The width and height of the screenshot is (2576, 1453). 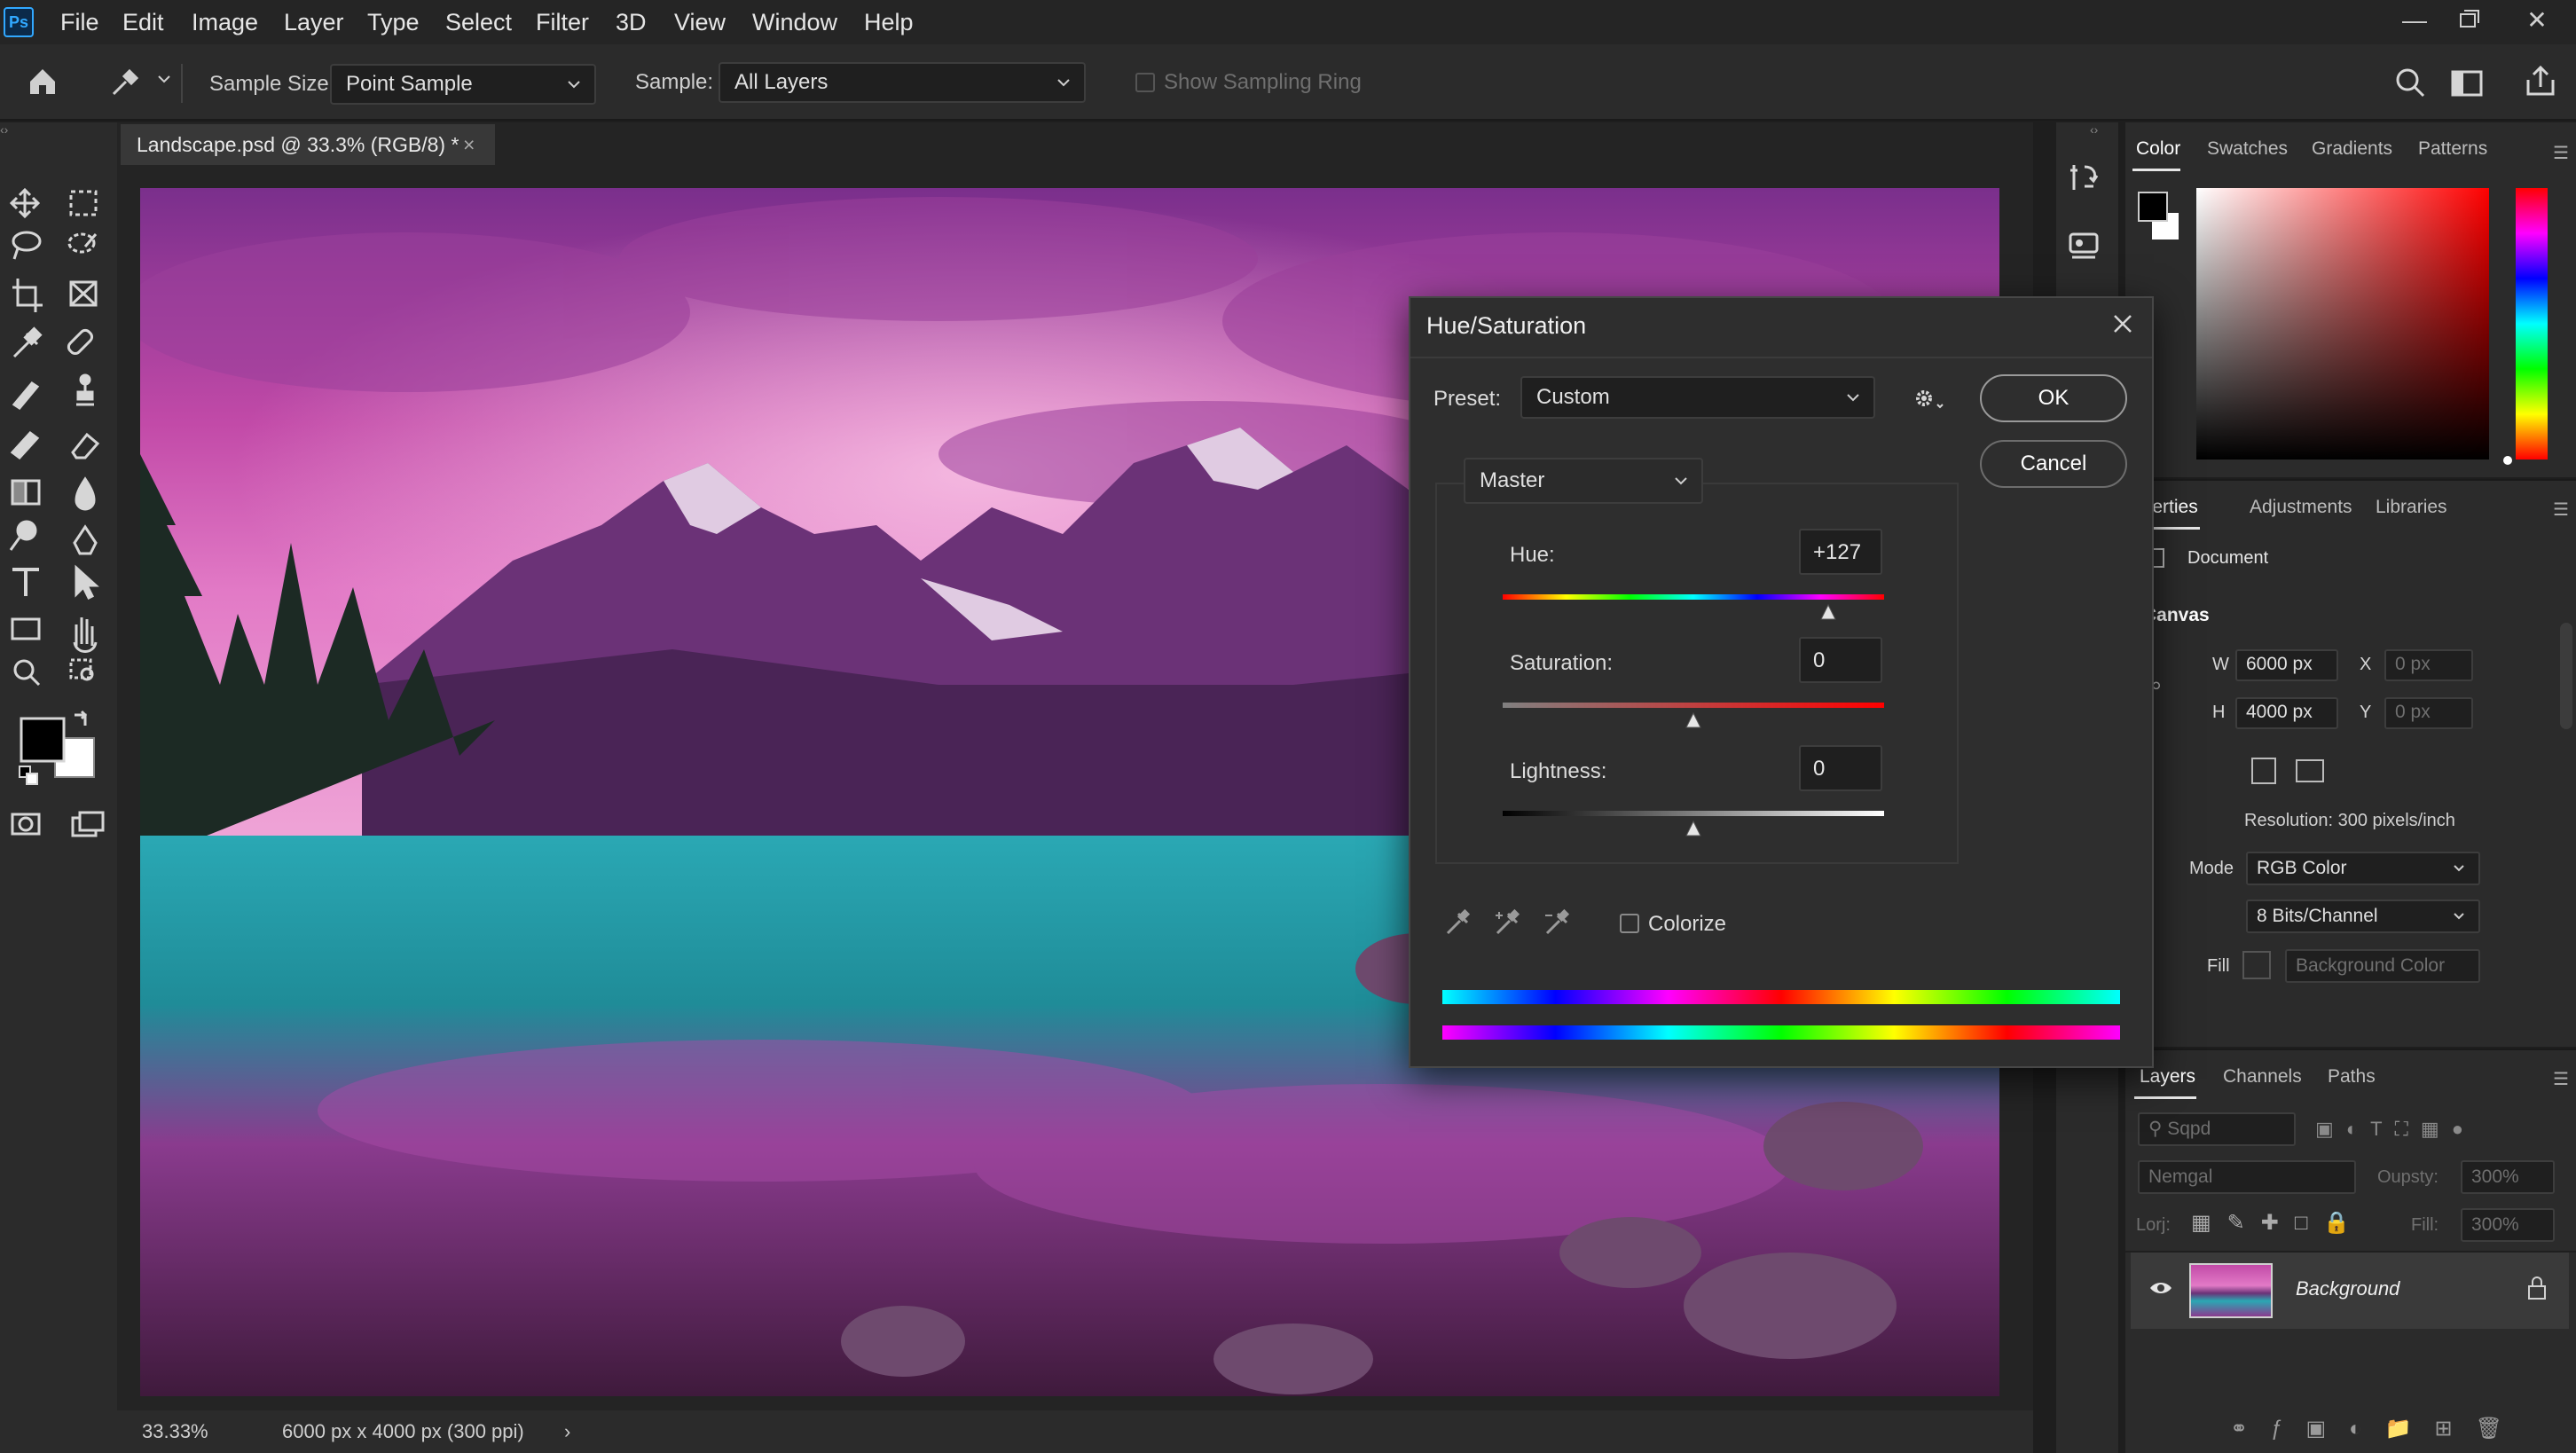 I want to click on layer-fill-field: 300%, so click(x=2508, y=1225).